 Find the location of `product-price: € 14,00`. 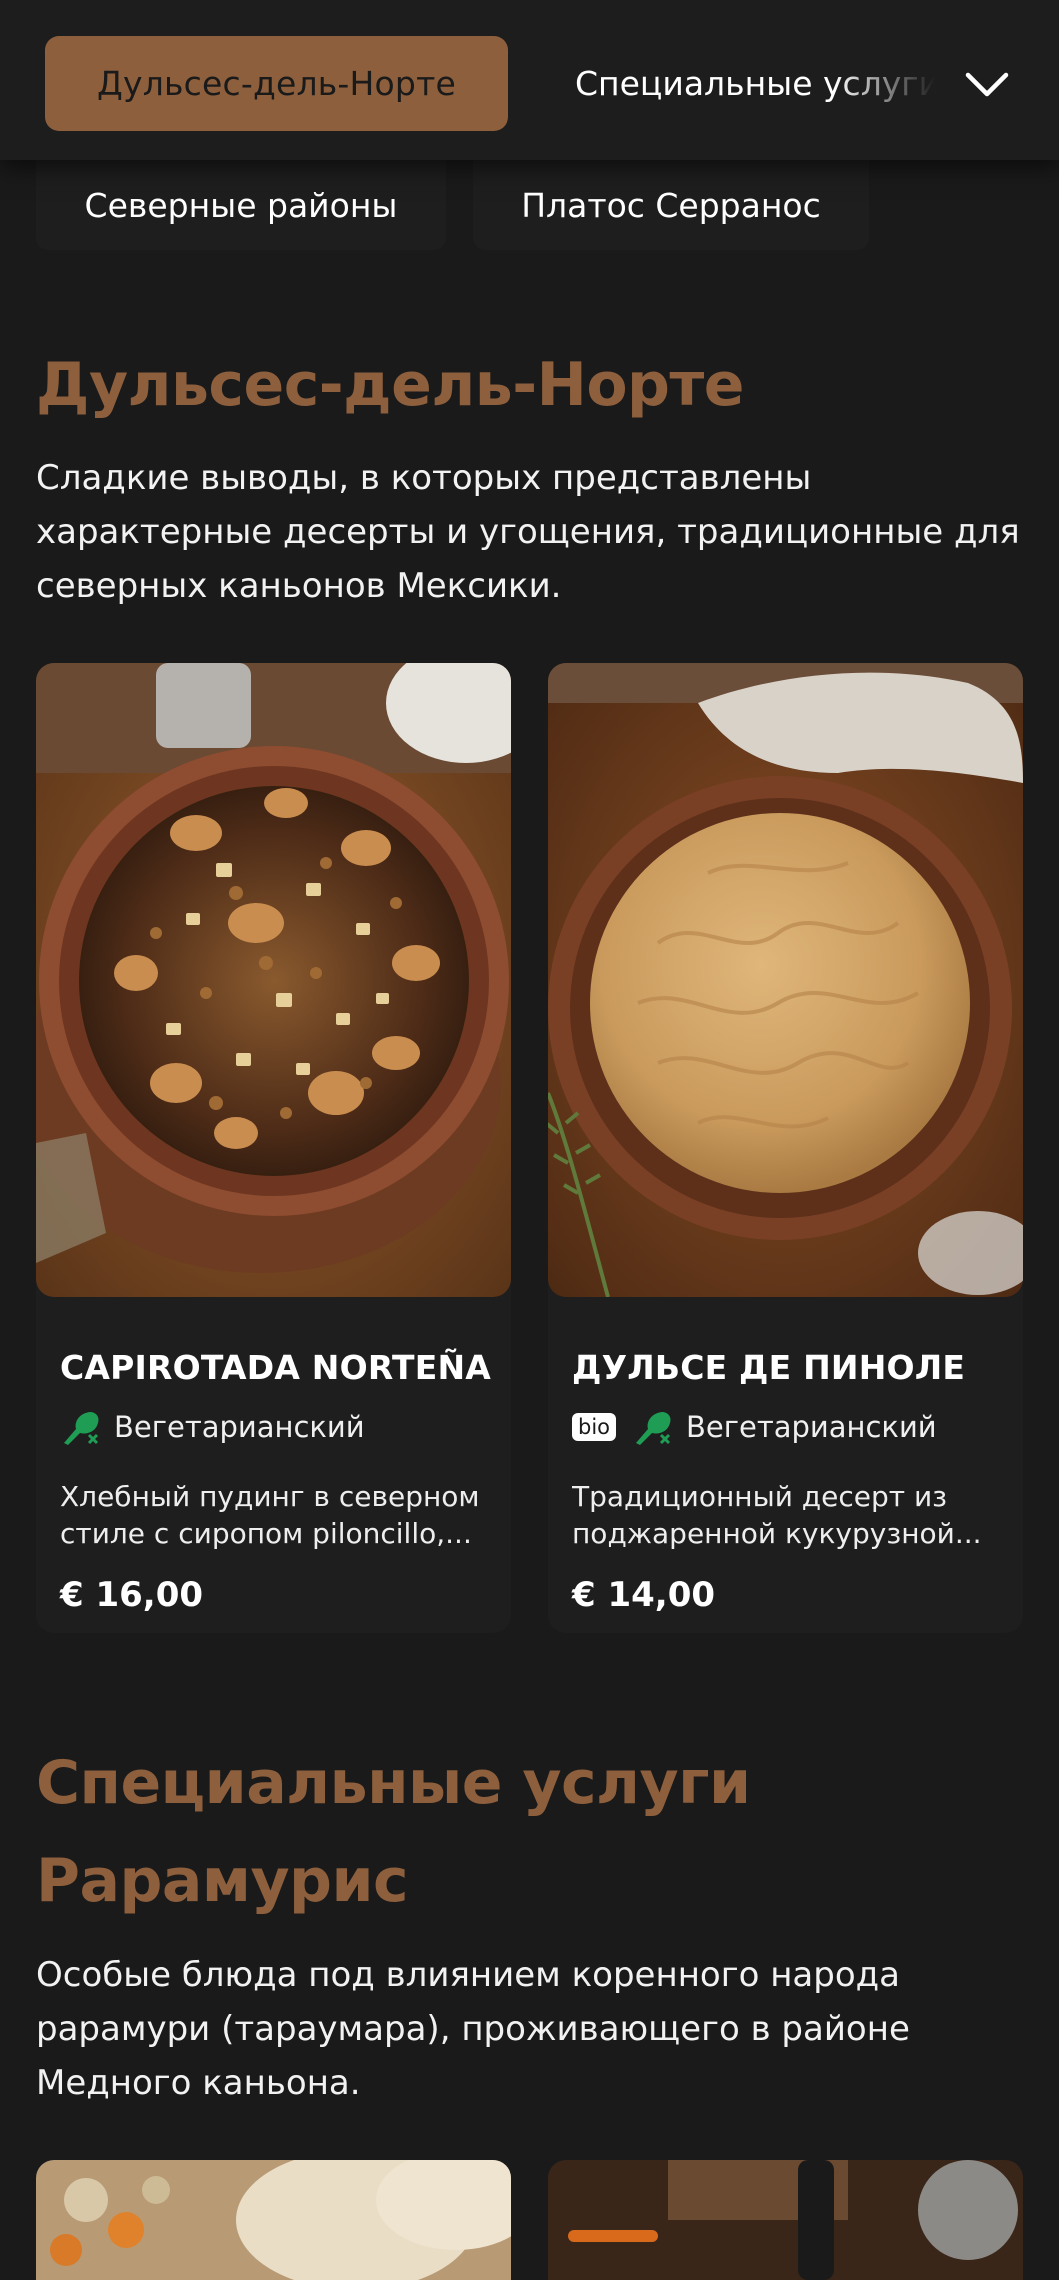

product-price: € 14,00 is located at coordinates (644, 1595).